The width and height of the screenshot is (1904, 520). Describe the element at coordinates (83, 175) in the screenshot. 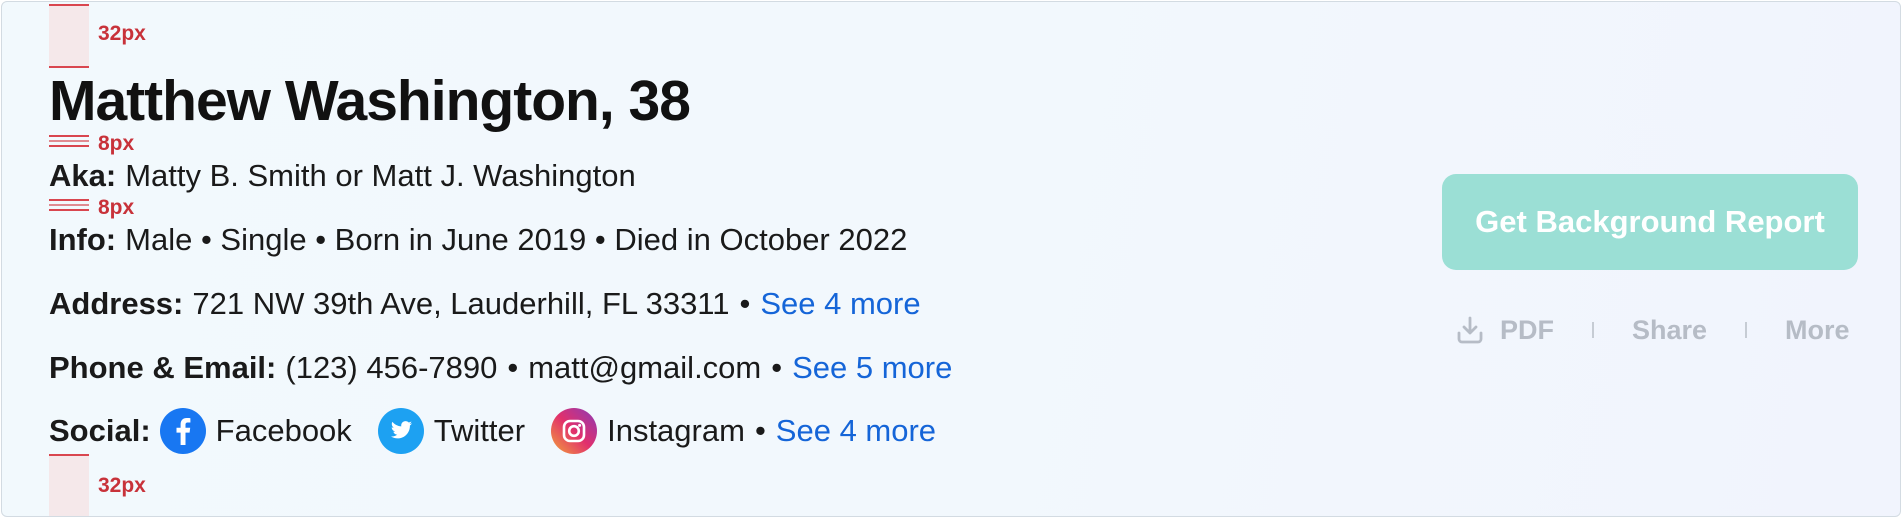

I see `aka-label: Aka:` at that location.